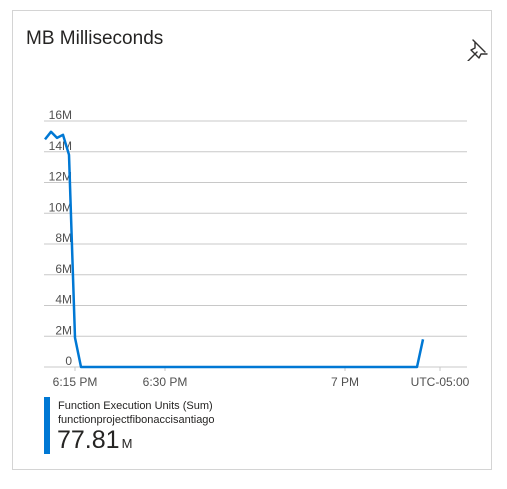 The height and width of the screenshot is (489, 507). I want to click on x-tick-label: 7 PM, so click(345, 382).